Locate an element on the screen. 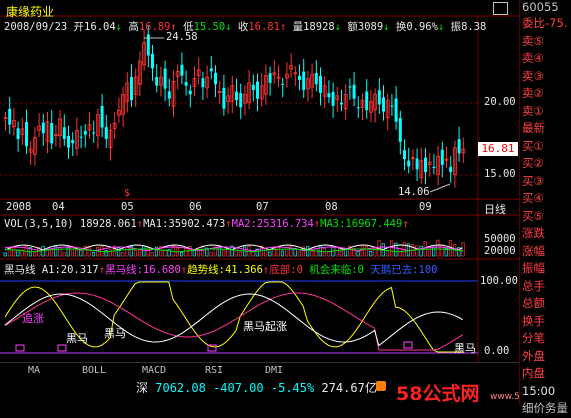  min-price-annotation: 14.06 is located at coordinates (414, 192).